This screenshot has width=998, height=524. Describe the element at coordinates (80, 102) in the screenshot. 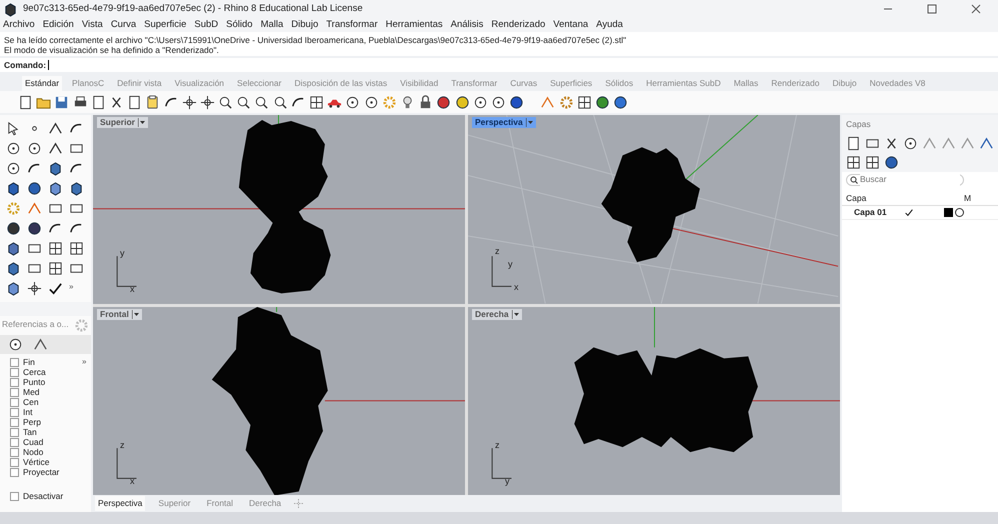

I see `printer-icon` at that location.